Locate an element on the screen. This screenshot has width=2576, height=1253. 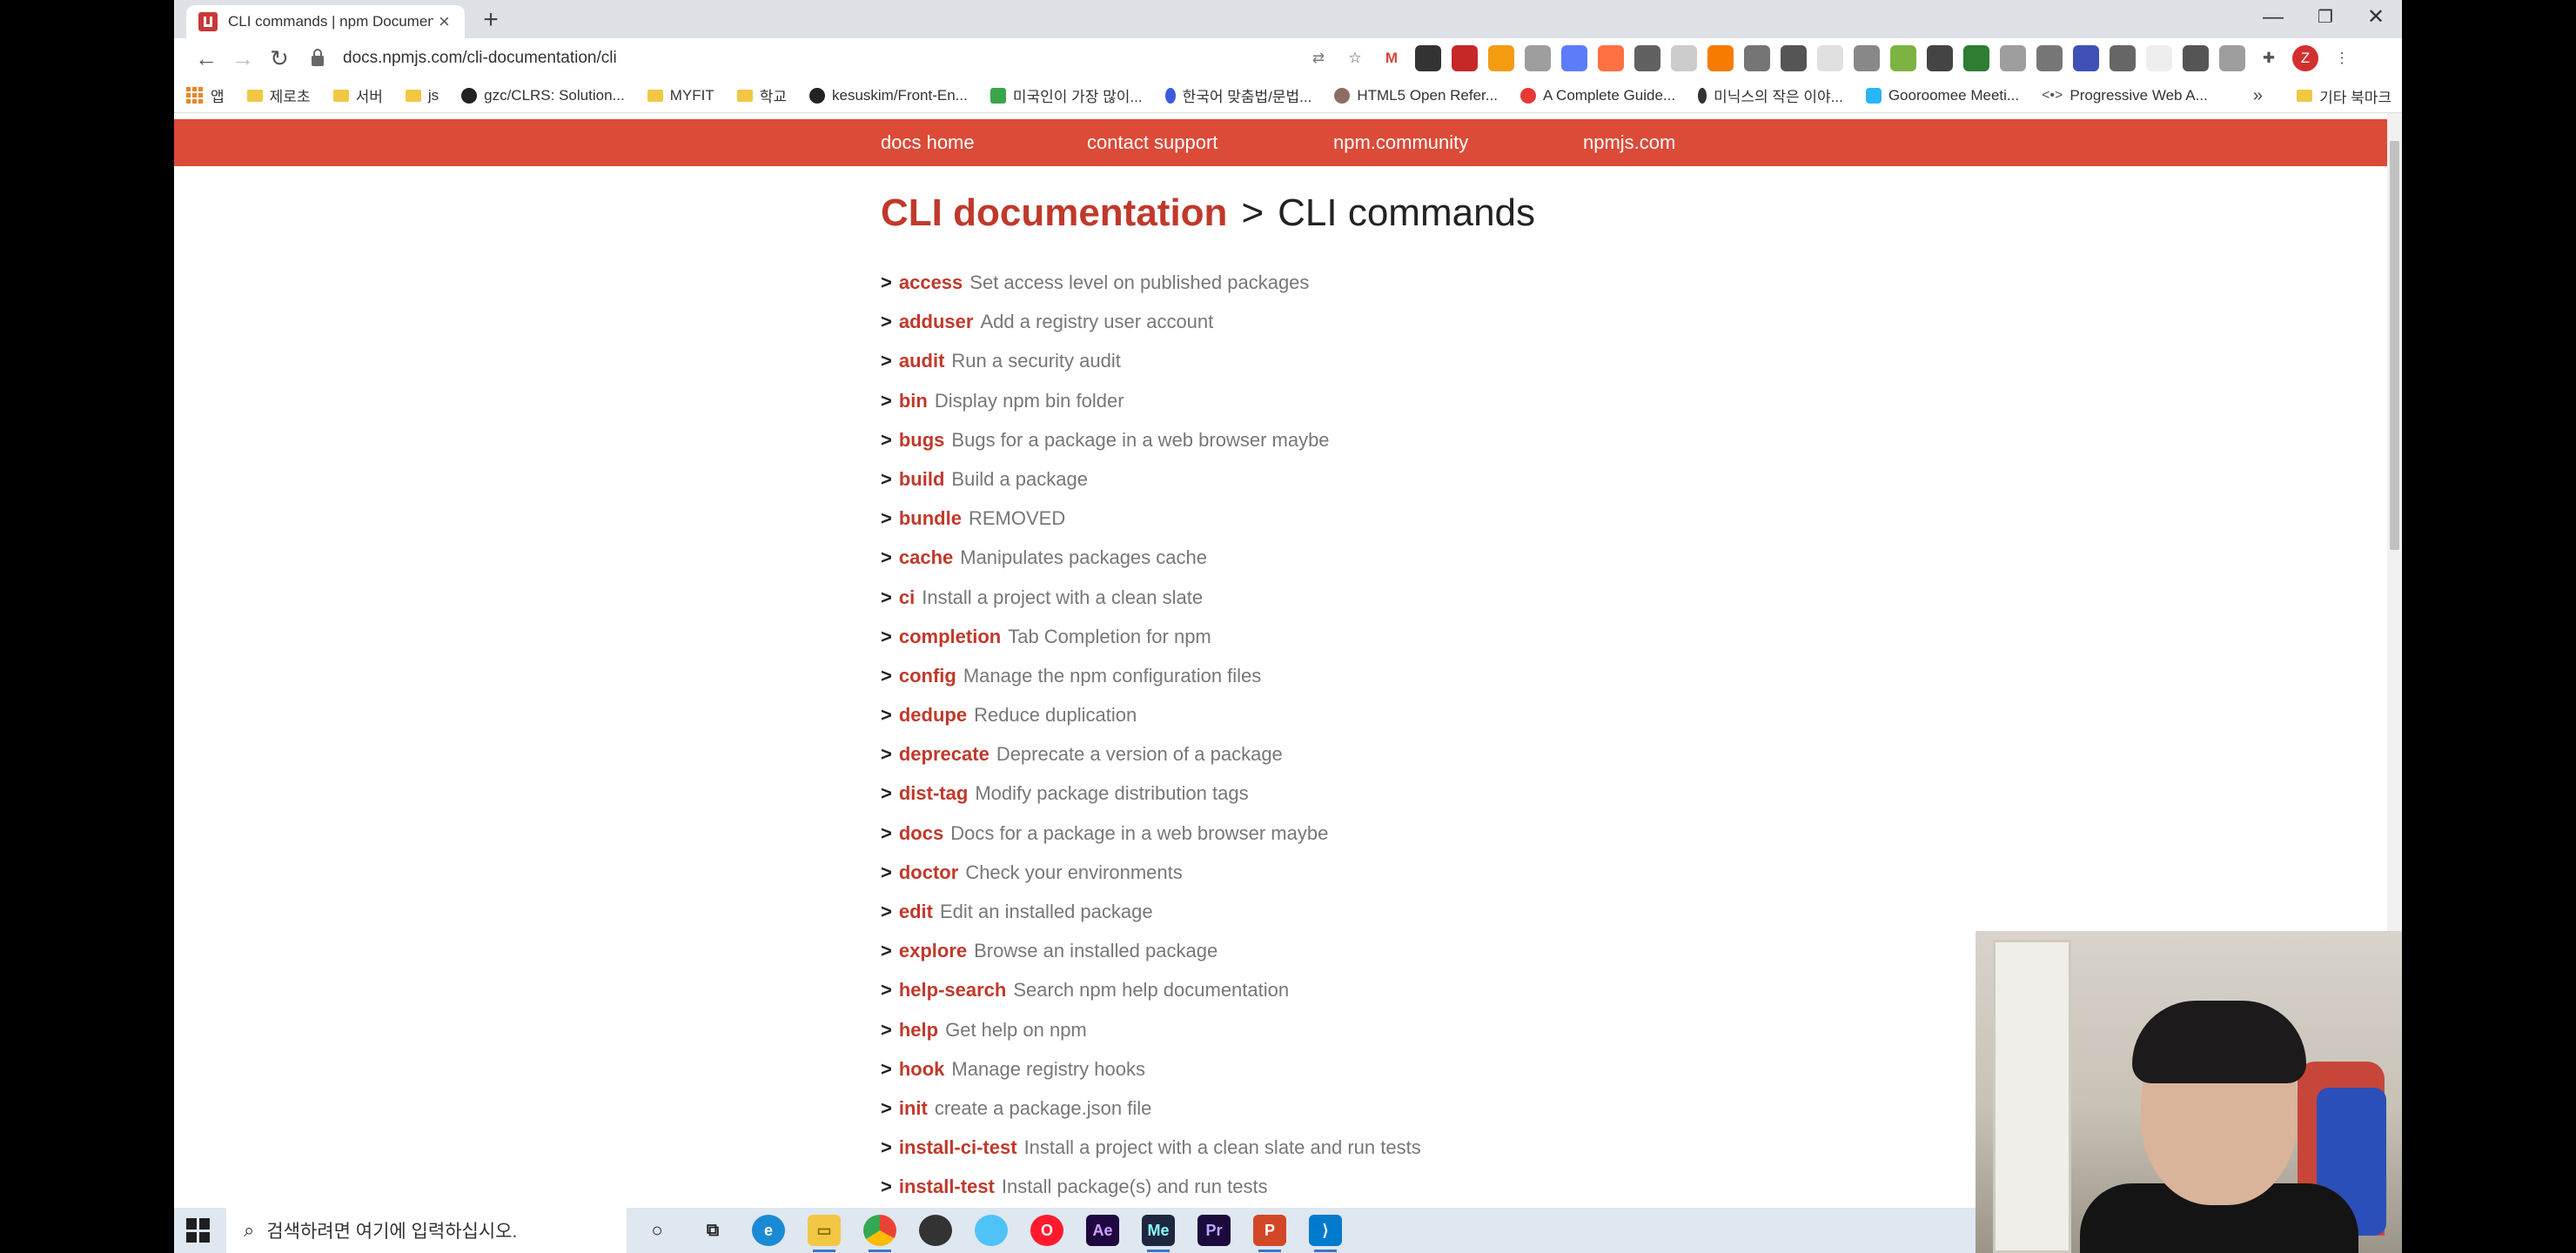
puzzle-icon: ✚ is located at coordinates (2269, 58).